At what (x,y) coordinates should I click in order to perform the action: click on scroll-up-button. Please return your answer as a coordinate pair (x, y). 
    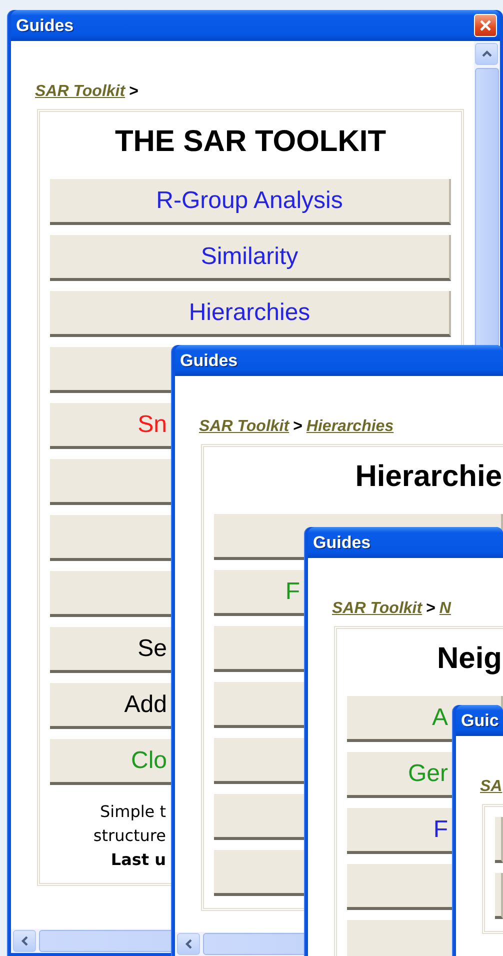
    Looking at the image, I should click on (486, 54).